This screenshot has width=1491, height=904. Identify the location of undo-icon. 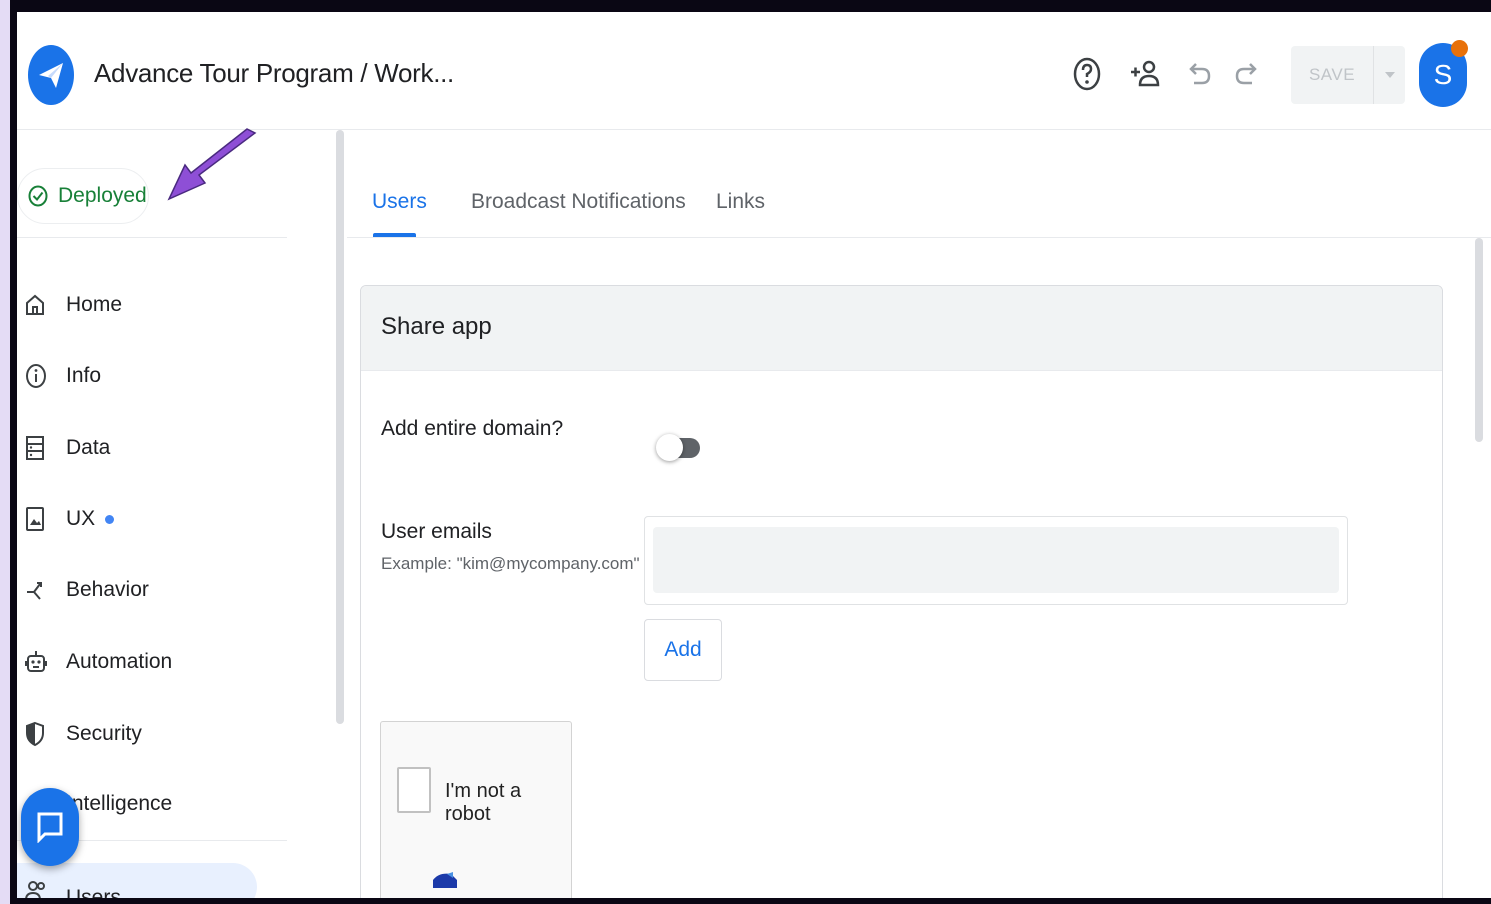
(1199, 74).